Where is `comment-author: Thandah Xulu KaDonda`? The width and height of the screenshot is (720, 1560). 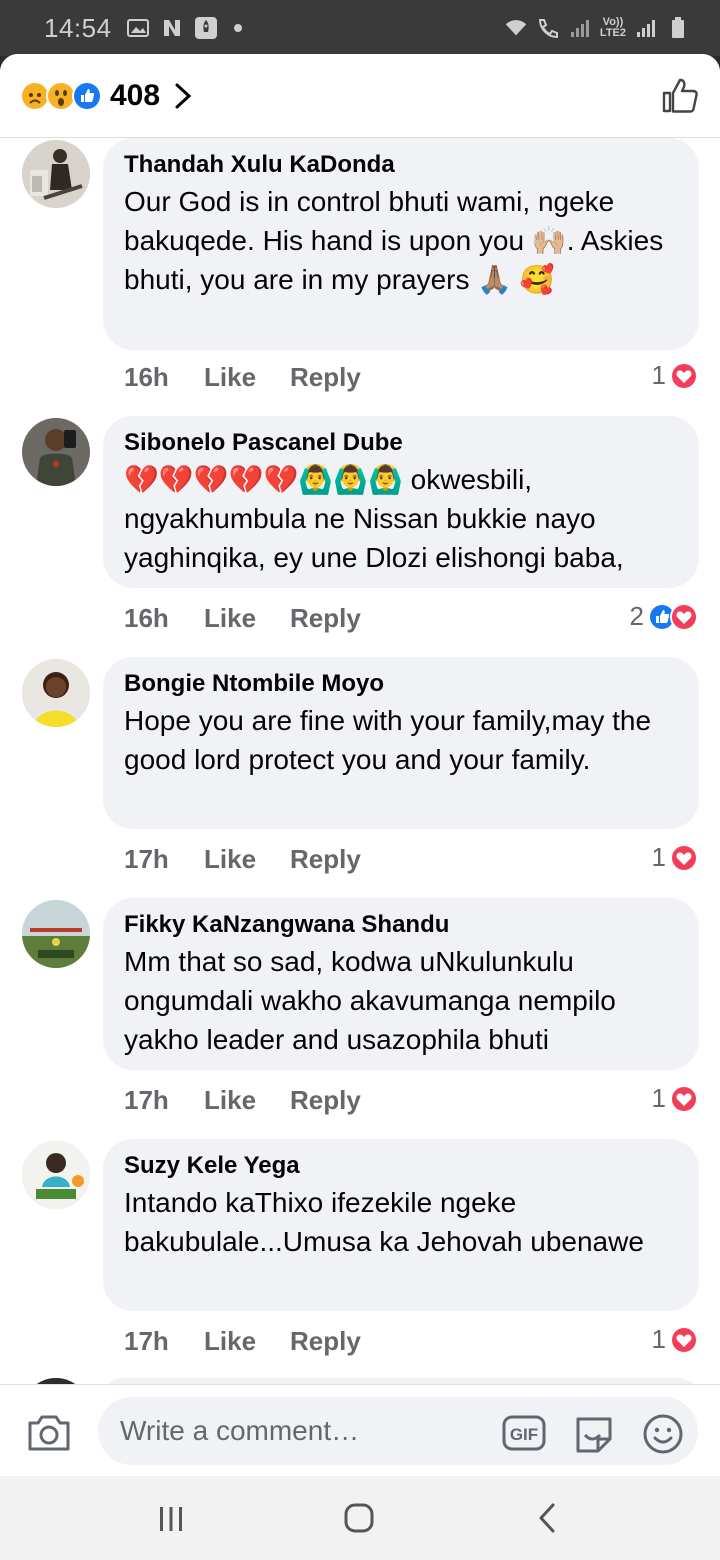
comment-author: Thandah Xulu KaDonda is located at coordinates (401, 165).